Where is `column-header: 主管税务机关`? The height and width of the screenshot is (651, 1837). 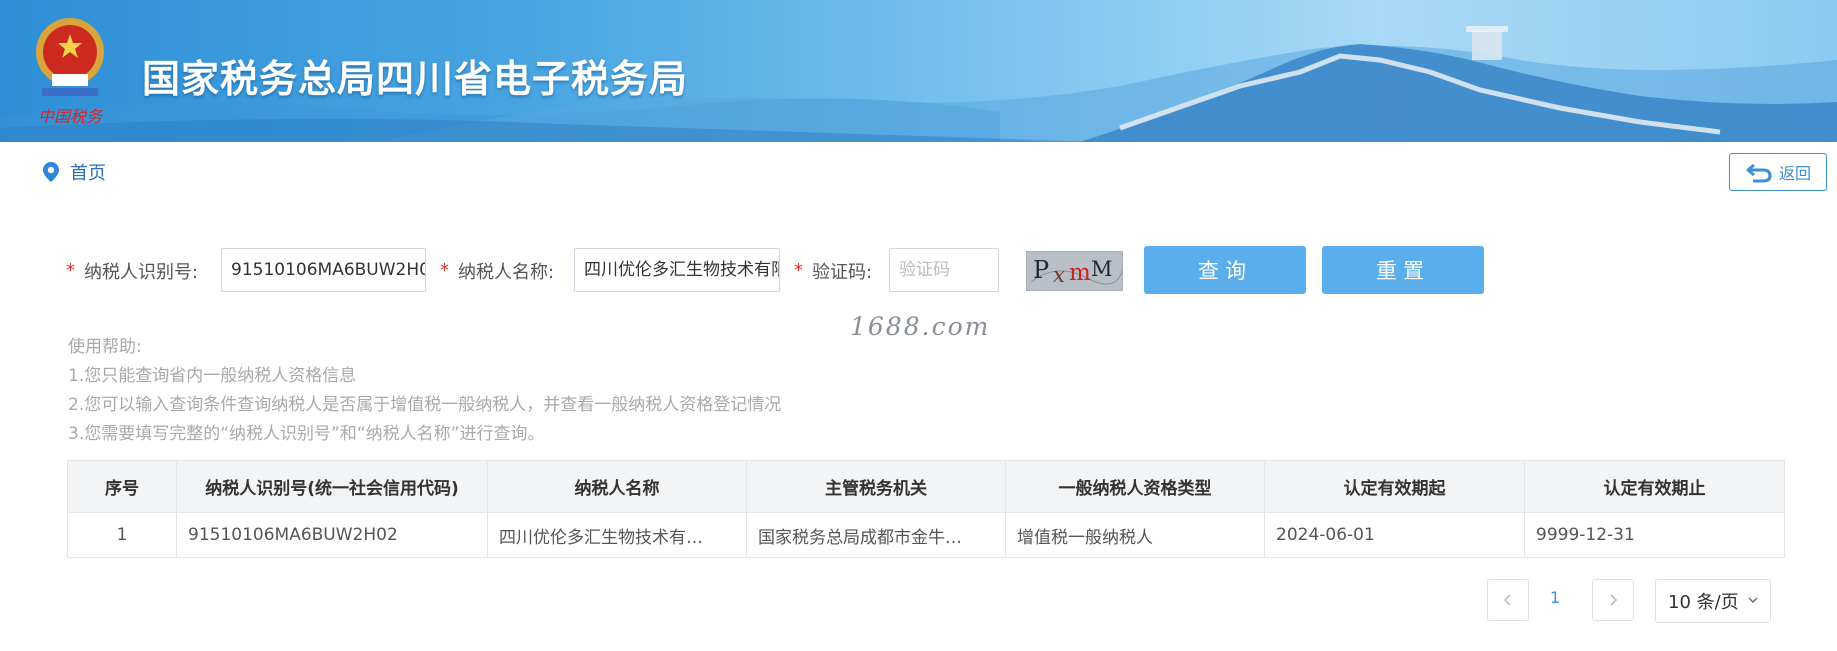 column-header: 主管税务机关 is located at coordinates (876, 486).